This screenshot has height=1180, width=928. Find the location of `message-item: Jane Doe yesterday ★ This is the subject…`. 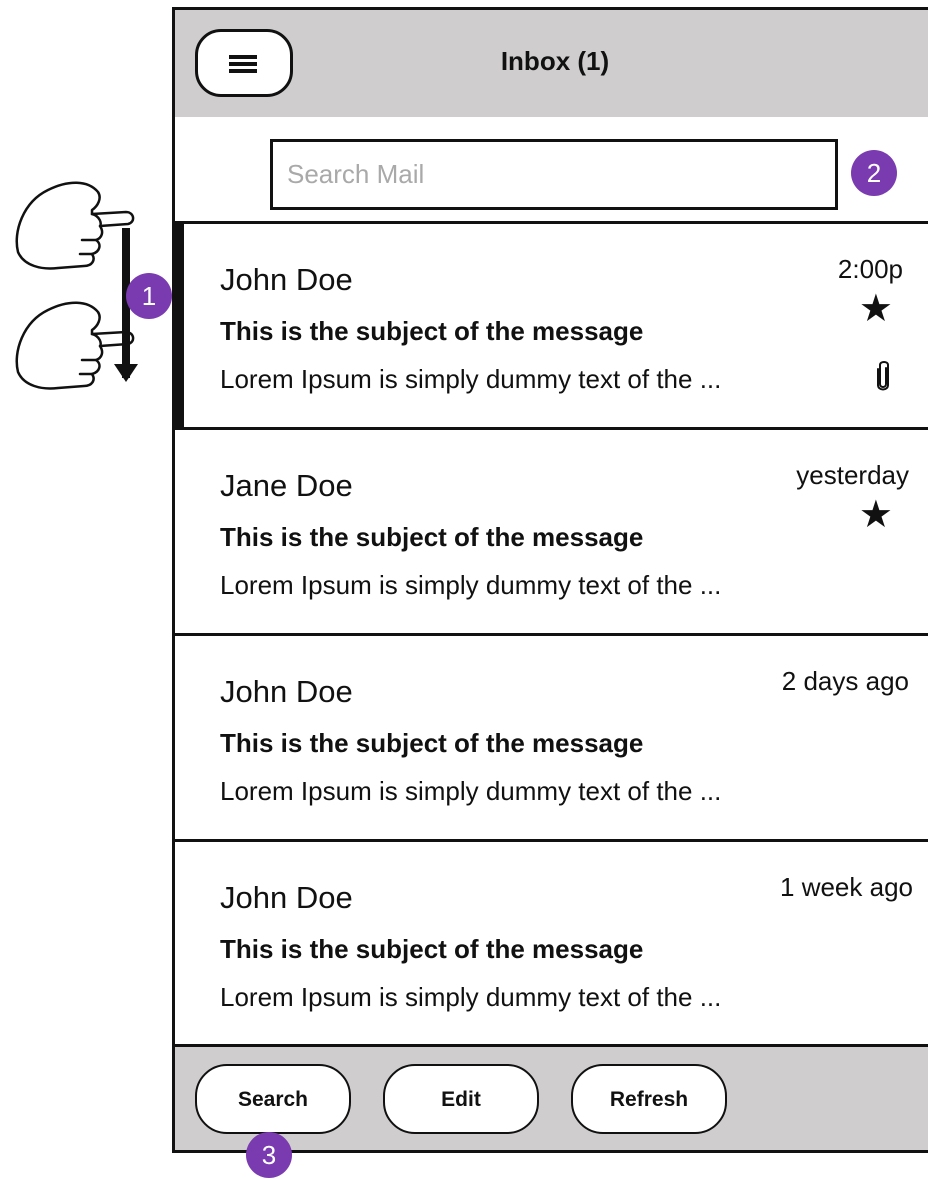

message-item: Jane Doe yesterday ★ This is the subject… is located at coordinates (551, 533).